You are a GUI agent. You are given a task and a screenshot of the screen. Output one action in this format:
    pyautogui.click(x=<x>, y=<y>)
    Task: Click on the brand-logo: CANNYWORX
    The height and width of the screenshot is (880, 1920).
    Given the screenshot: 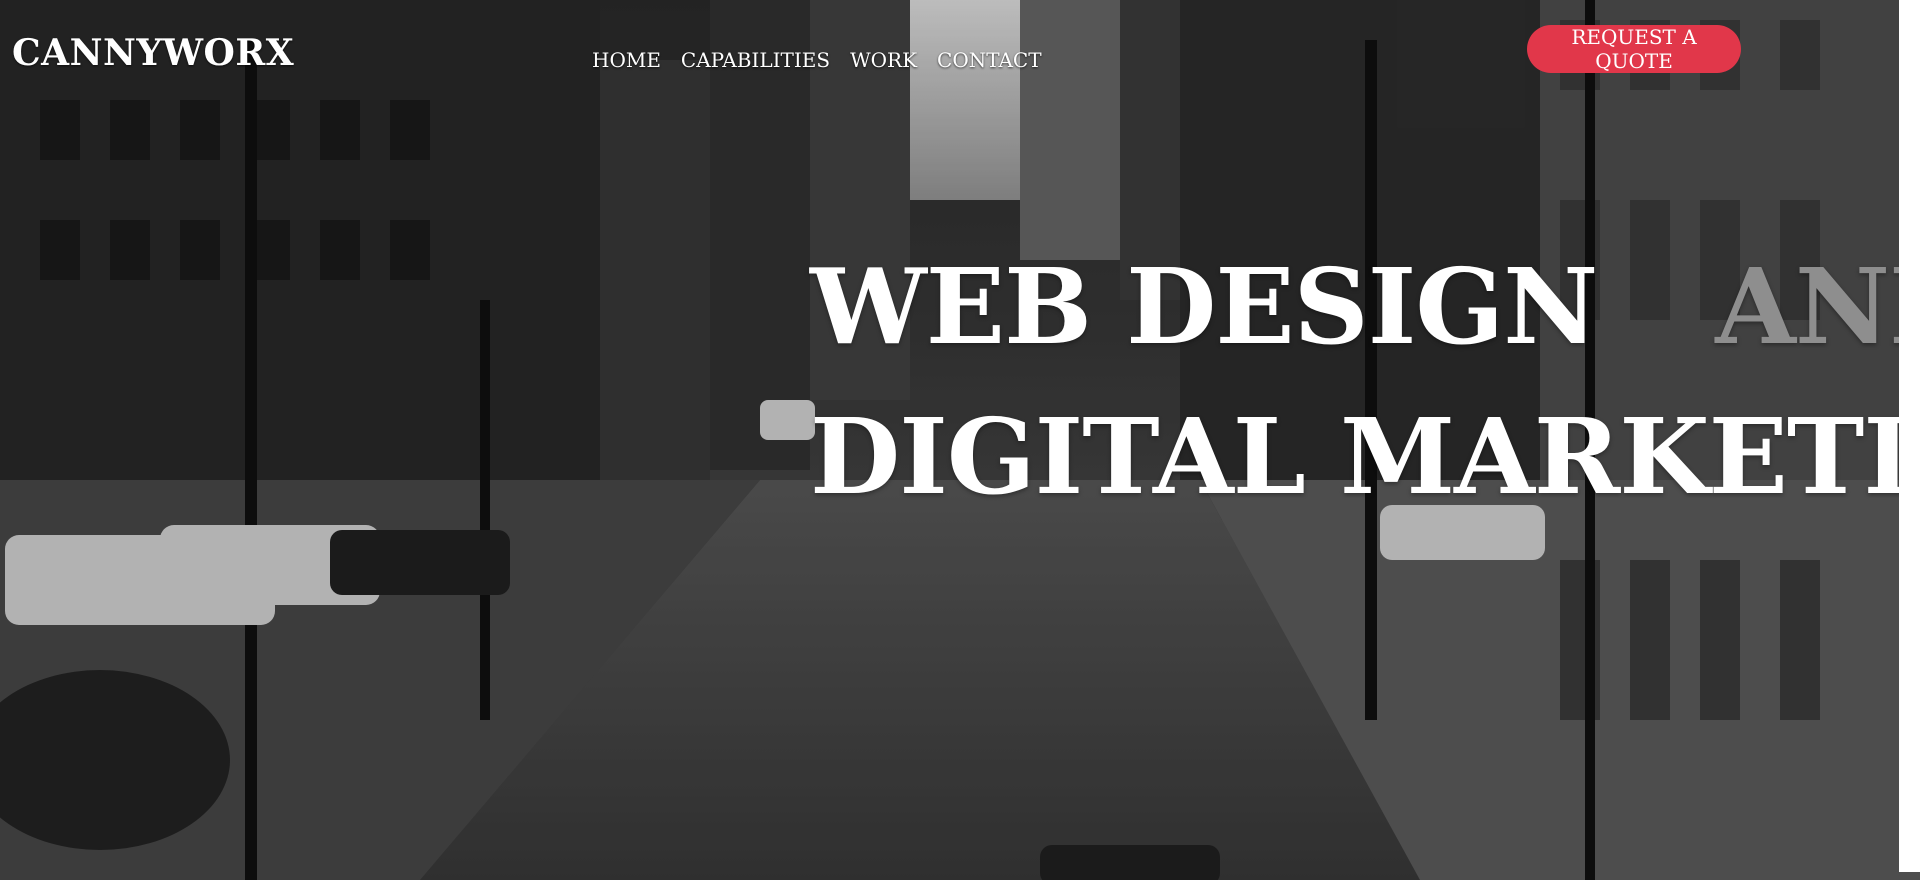 What is the action you would take?
    pyautogui.click(x=153, y=53)
    